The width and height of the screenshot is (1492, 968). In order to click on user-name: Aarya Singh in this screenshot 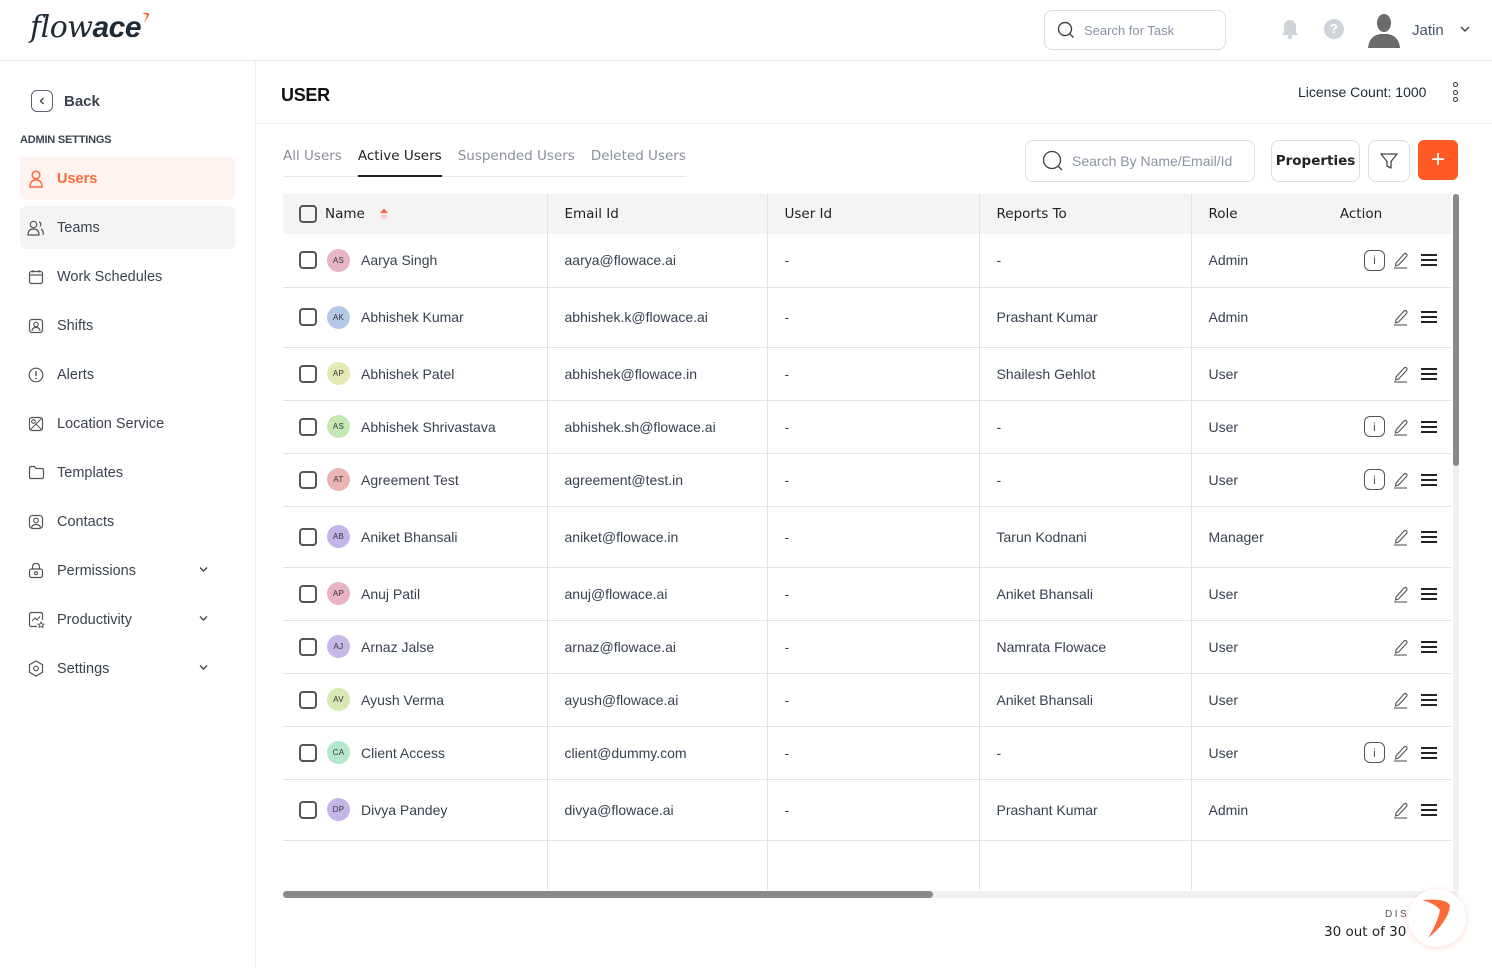, I will do `click(399, 260)`.